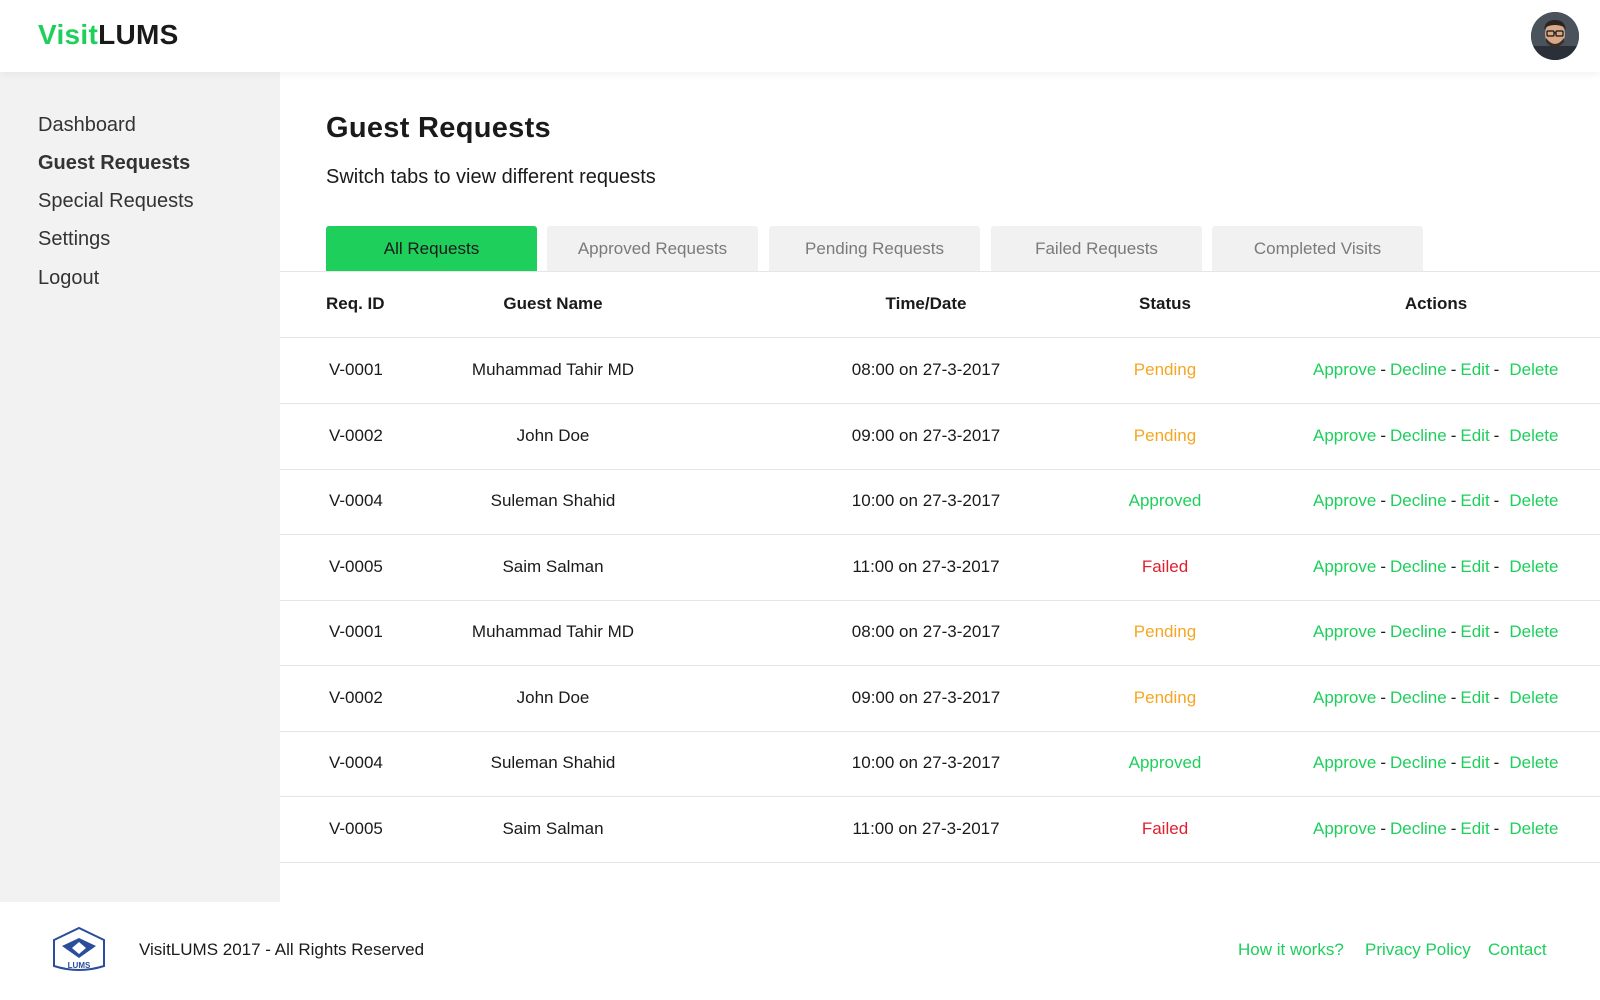 The image size is (1600, 1000). What do you see at coordinates (87, 125) in the screenshot?
I see `sidebar-item-dashboard: Dashboard` at bounding box center [87, 125].